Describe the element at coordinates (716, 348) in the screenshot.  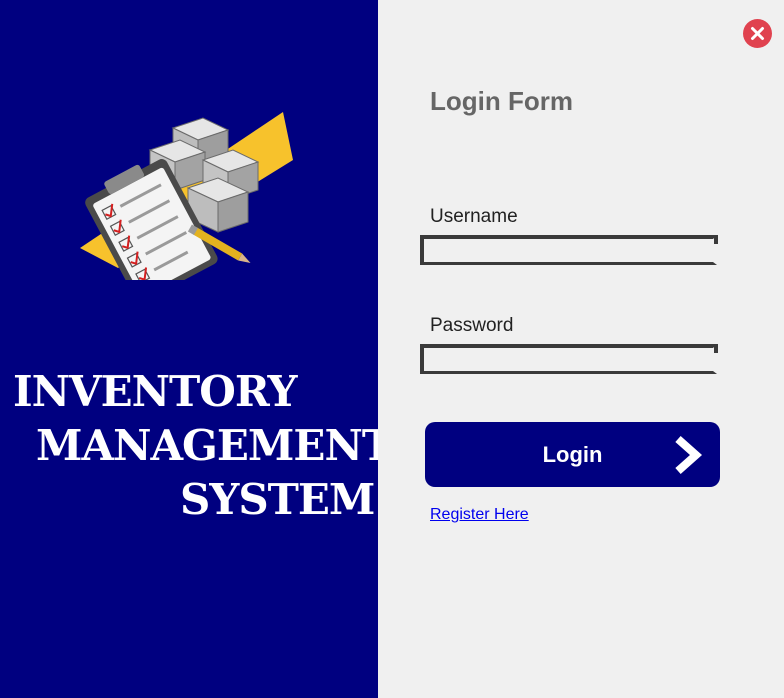
I see `password-field-corner` at that location.